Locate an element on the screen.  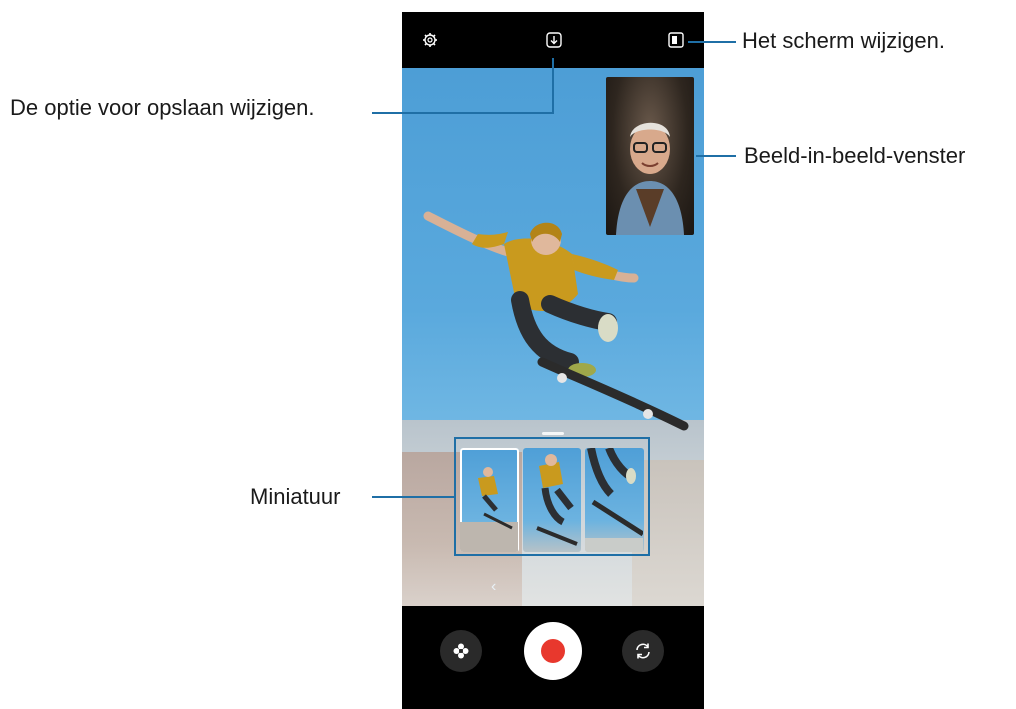
rotate-icon is located at coordinates (643, 651).